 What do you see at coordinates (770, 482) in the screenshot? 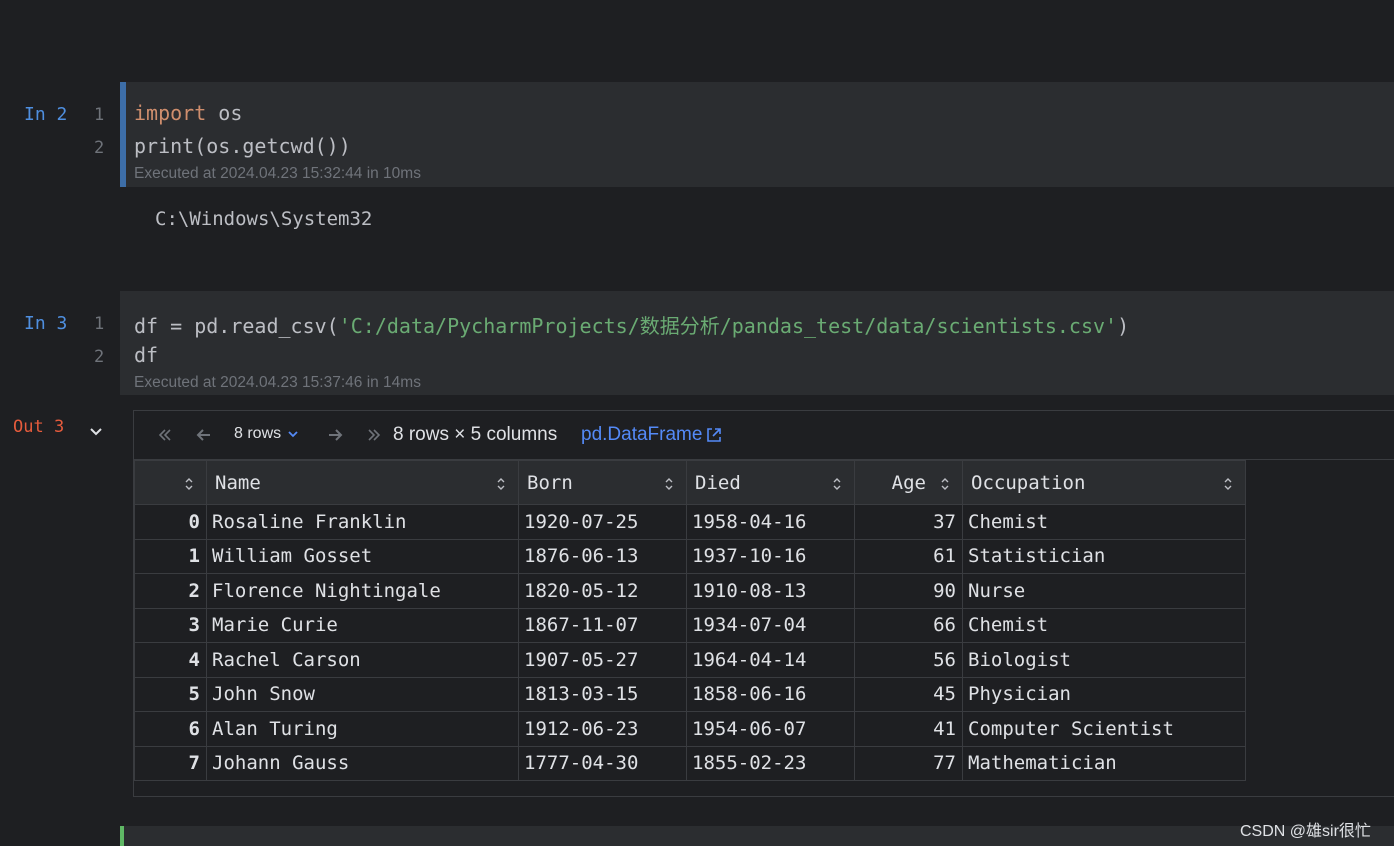
I see `column-header-died: Died` at bounding box center [770, 482].